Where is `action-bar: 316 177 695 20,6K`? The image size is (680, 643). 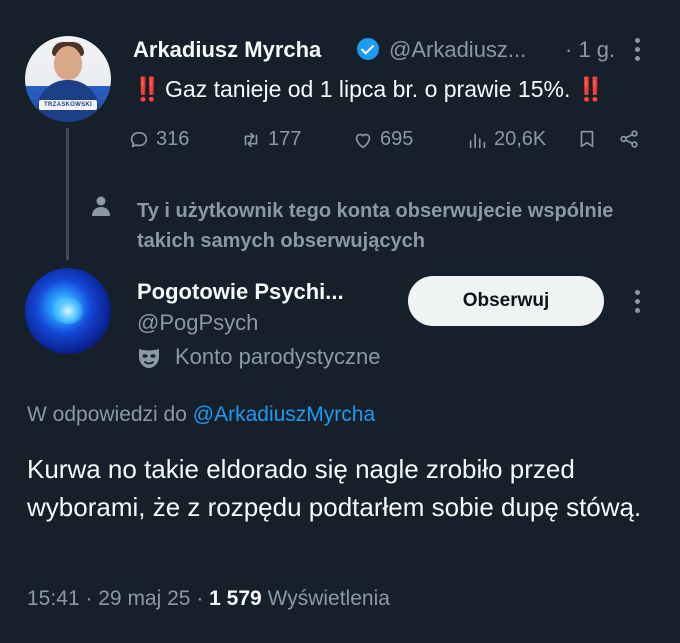 action-bar: 316 177 695 20,6K is located at coordinates (388, 139).